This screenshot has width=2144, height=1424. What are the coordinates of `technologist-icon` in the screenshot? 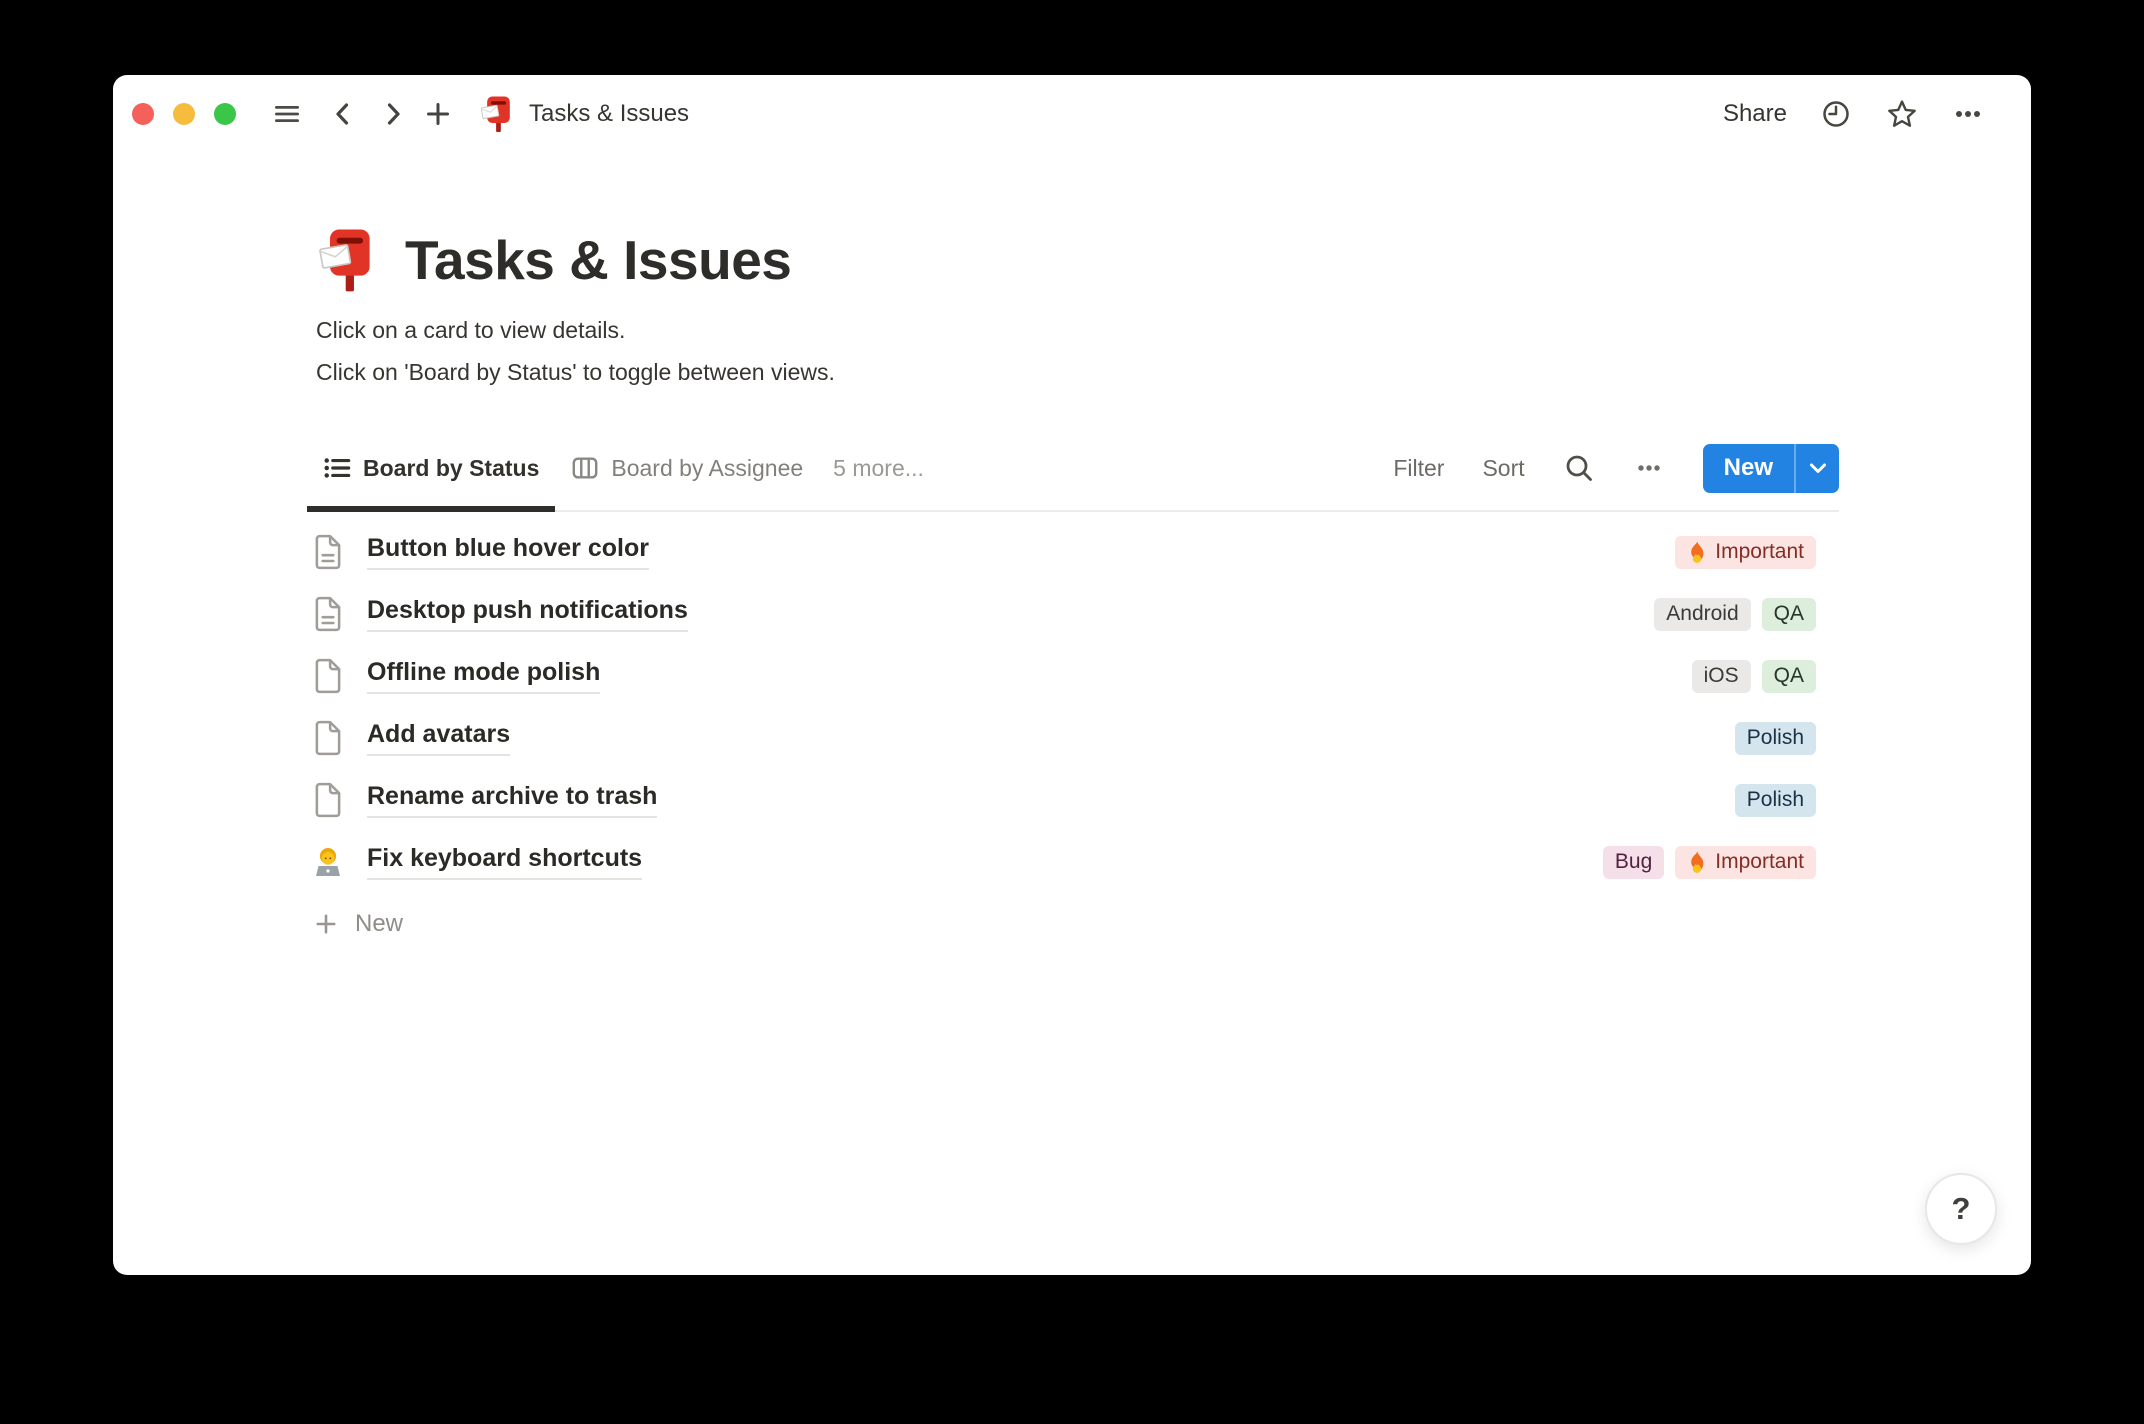 It's located at (328, 862).